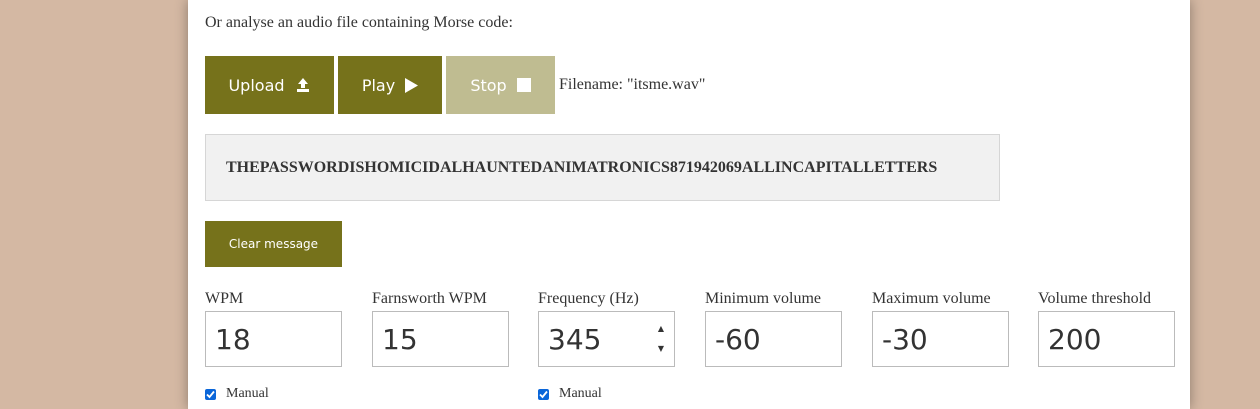  I want to click on upload-icon, so click(303, 85).